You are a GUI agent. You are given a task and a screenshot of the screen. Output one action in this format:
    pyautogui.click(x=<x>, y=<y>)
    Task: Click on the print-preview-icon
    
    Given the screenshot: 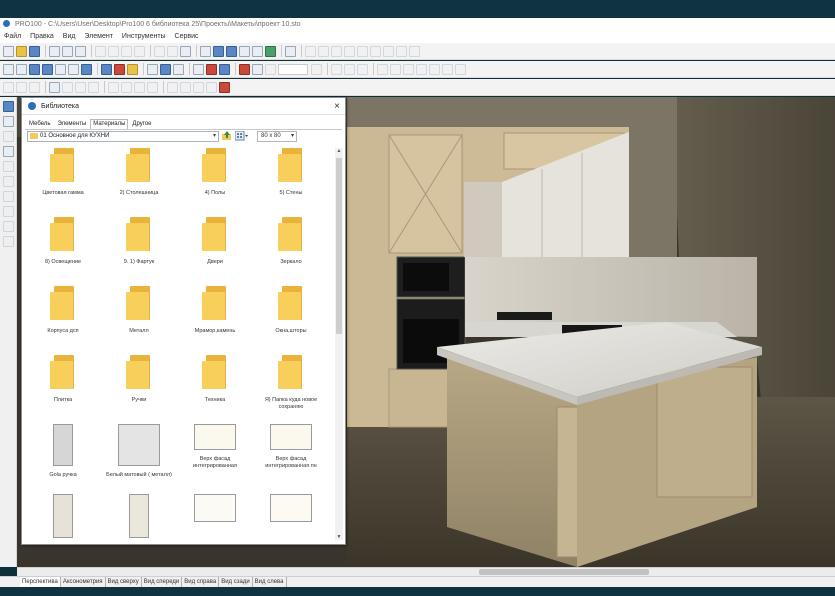 What is the action you would take?
    pyautogui.click(x=80, y=51)
    